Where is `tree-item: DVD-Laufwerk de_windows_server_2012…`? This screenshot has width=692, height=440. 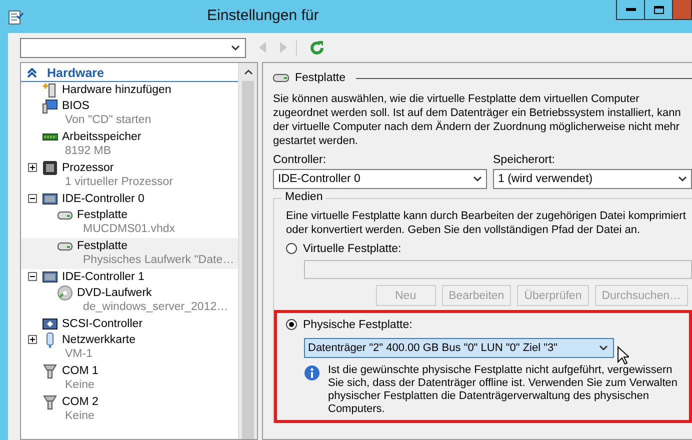 tree-item: DVD-Laufwerk de_windows_server_2012… is located at coordinates (129, 300).